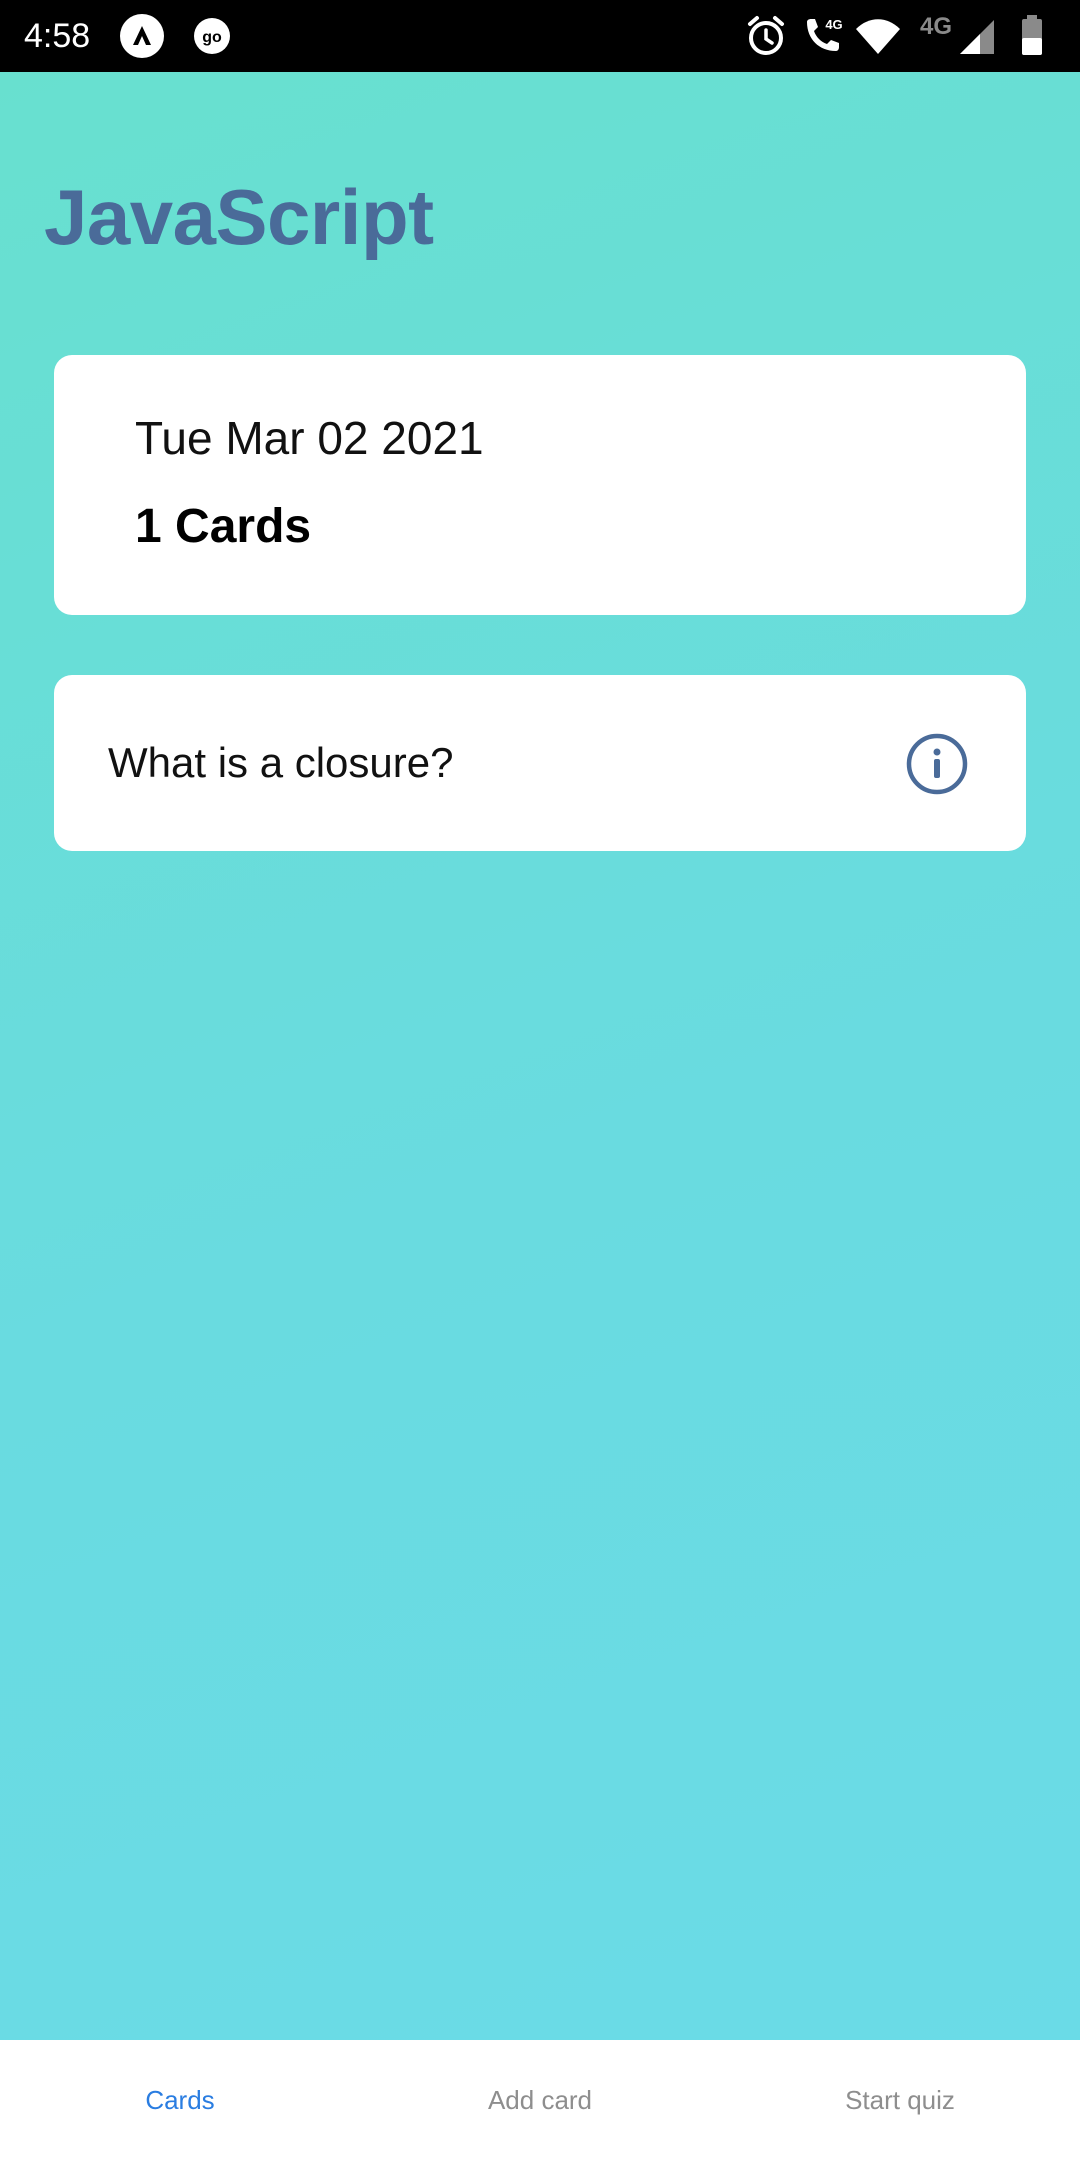 The width and height of the screenshot is (1080, 2160). I want to click on tab-add-card: Add card, so click(540, 2100).